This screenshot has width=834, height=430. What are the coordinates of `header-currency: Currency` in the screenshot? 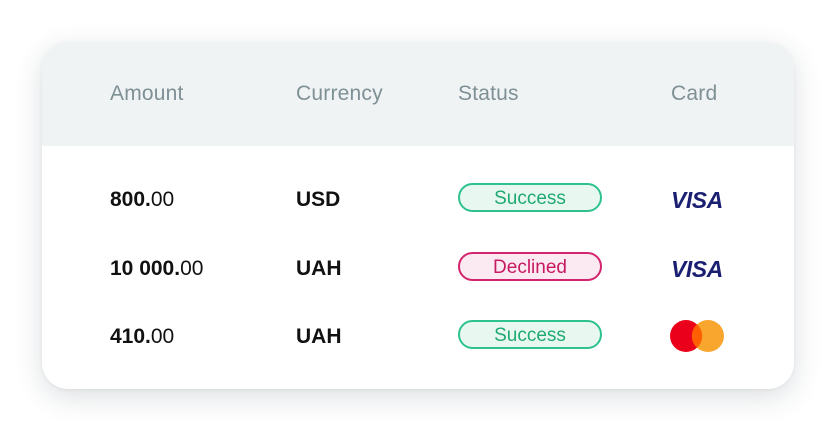 It's located at (339, 93).